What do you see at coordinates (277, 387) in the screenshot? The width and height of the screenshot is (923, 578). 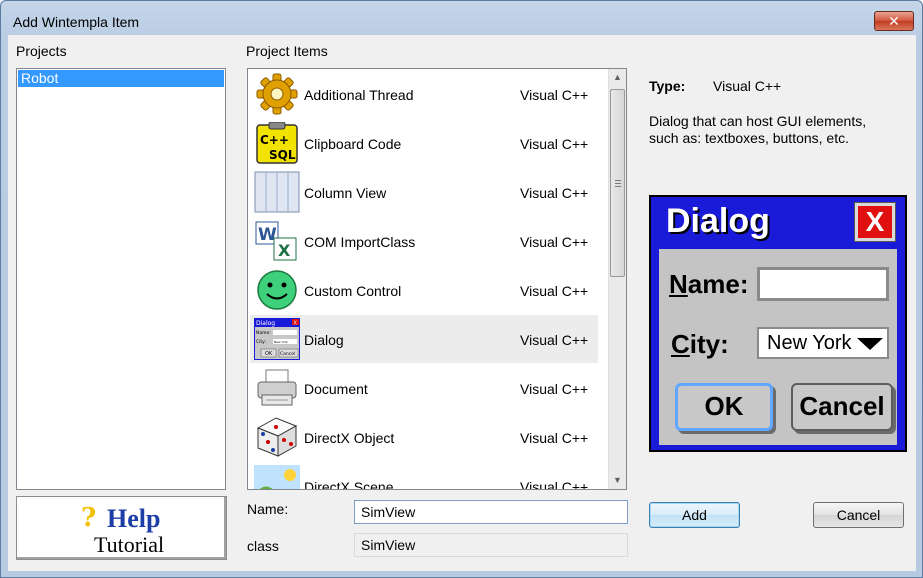 I see `printer-icon` at bounding box center [277, 387].